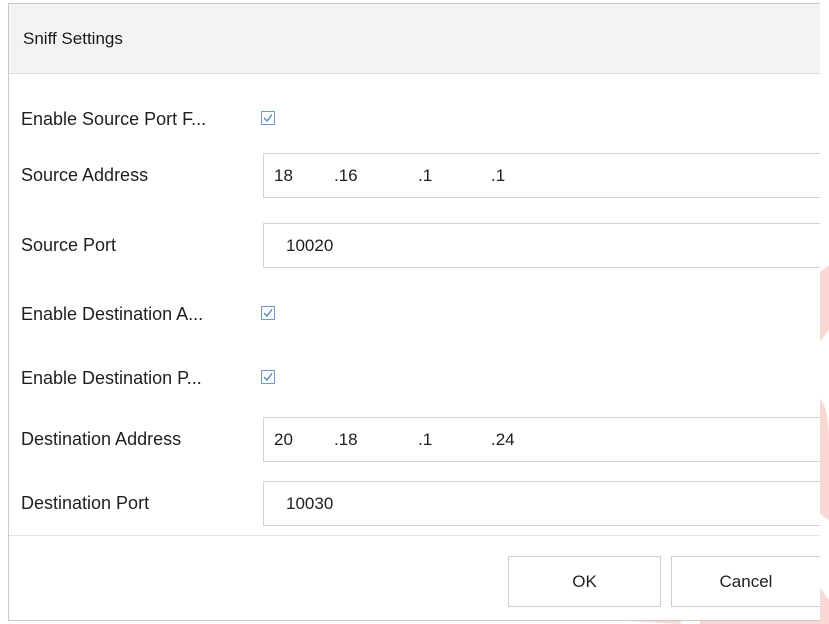 Image resolution: width=829 pixels, height=624 pixels. What do you see at coordinates (503, 439) in the screenshot?
I see `ip-octet: .24` at bounding box center [503, 439].